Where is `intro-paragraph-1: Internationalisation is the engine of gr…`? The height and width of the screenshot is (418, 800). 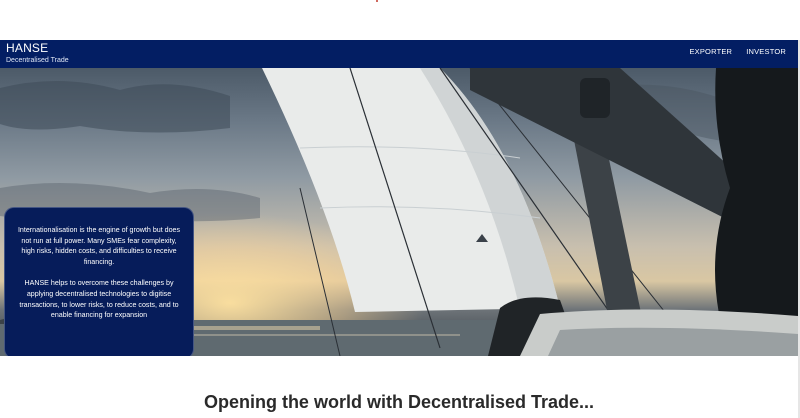 intro-paragraph-1: Internationalisation is the engine of gr… is located at coordinates (99, 246).